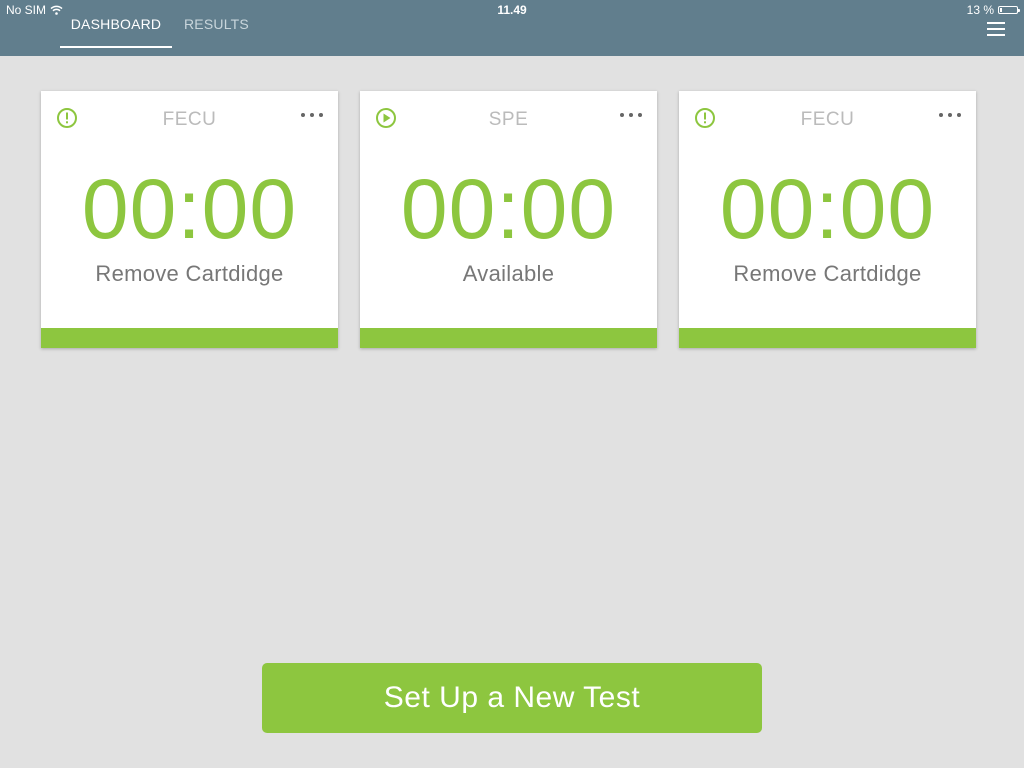 The height and width of the screenshot is (768, 1024). Describe the element at coordinates (980, 10) in the screenshot. I see `battery-percent: 13 %` at that location.